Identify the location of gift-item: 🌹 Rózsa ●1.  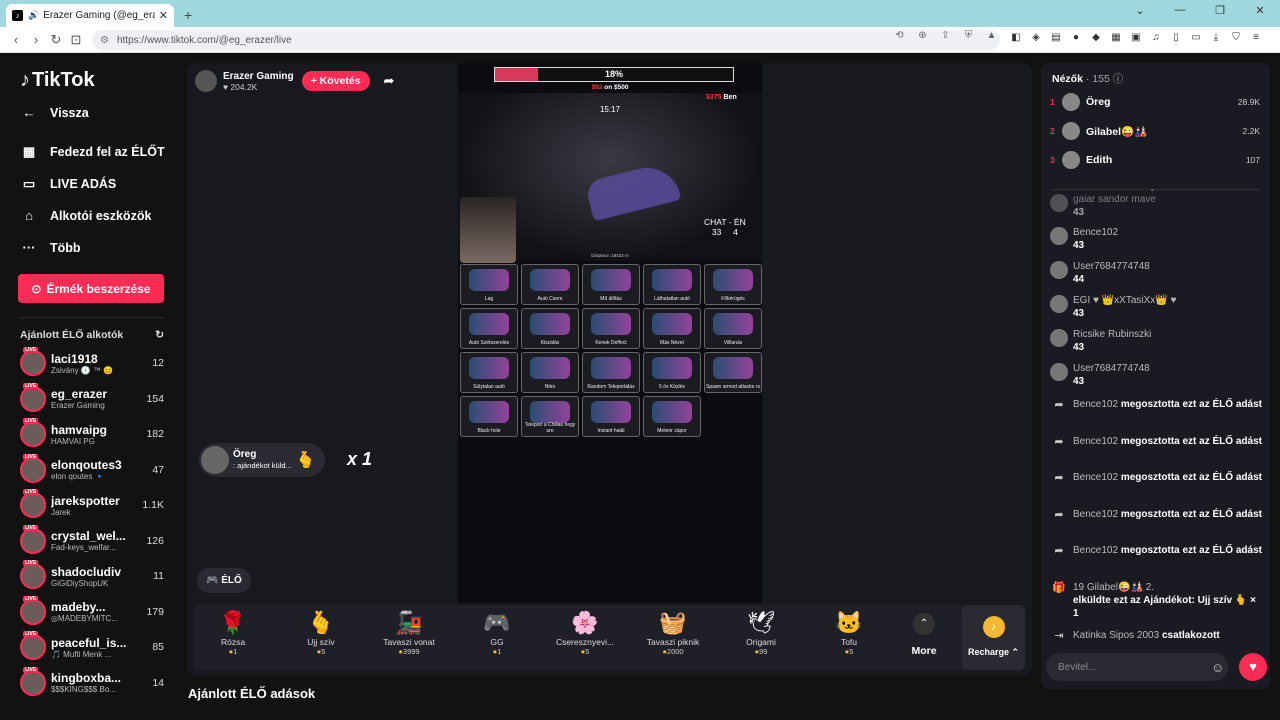
(233, 632).